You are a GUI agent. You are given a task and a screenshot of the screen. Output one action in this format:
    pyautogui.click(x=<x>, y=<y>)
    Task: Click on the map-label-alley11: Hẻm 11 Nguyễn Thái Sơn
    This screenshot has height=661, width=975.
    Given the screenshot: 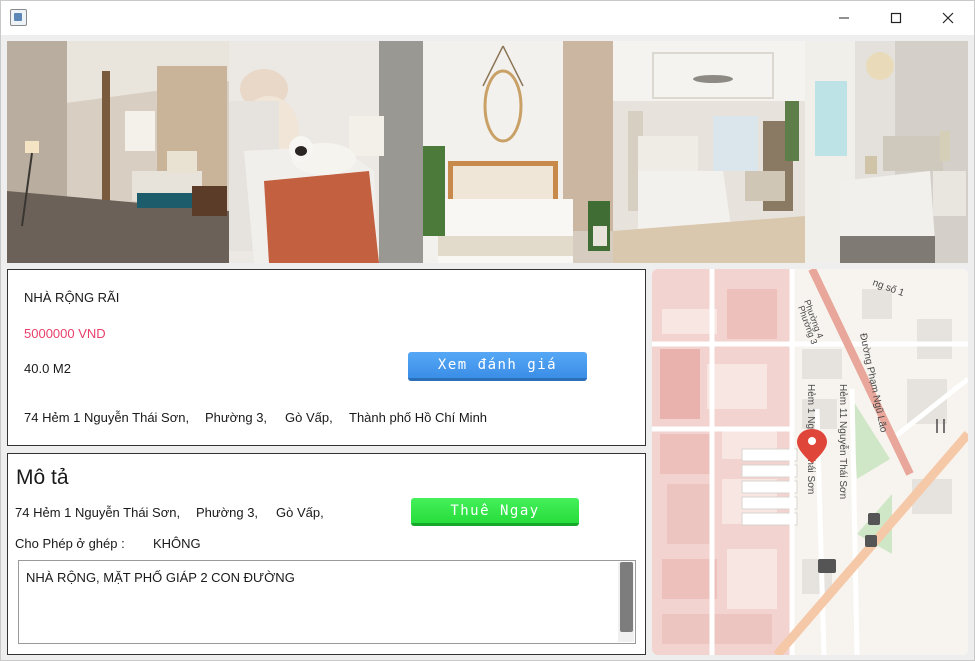 What is the action you would take?
    pyautogui.click(x=843, y=441)
    